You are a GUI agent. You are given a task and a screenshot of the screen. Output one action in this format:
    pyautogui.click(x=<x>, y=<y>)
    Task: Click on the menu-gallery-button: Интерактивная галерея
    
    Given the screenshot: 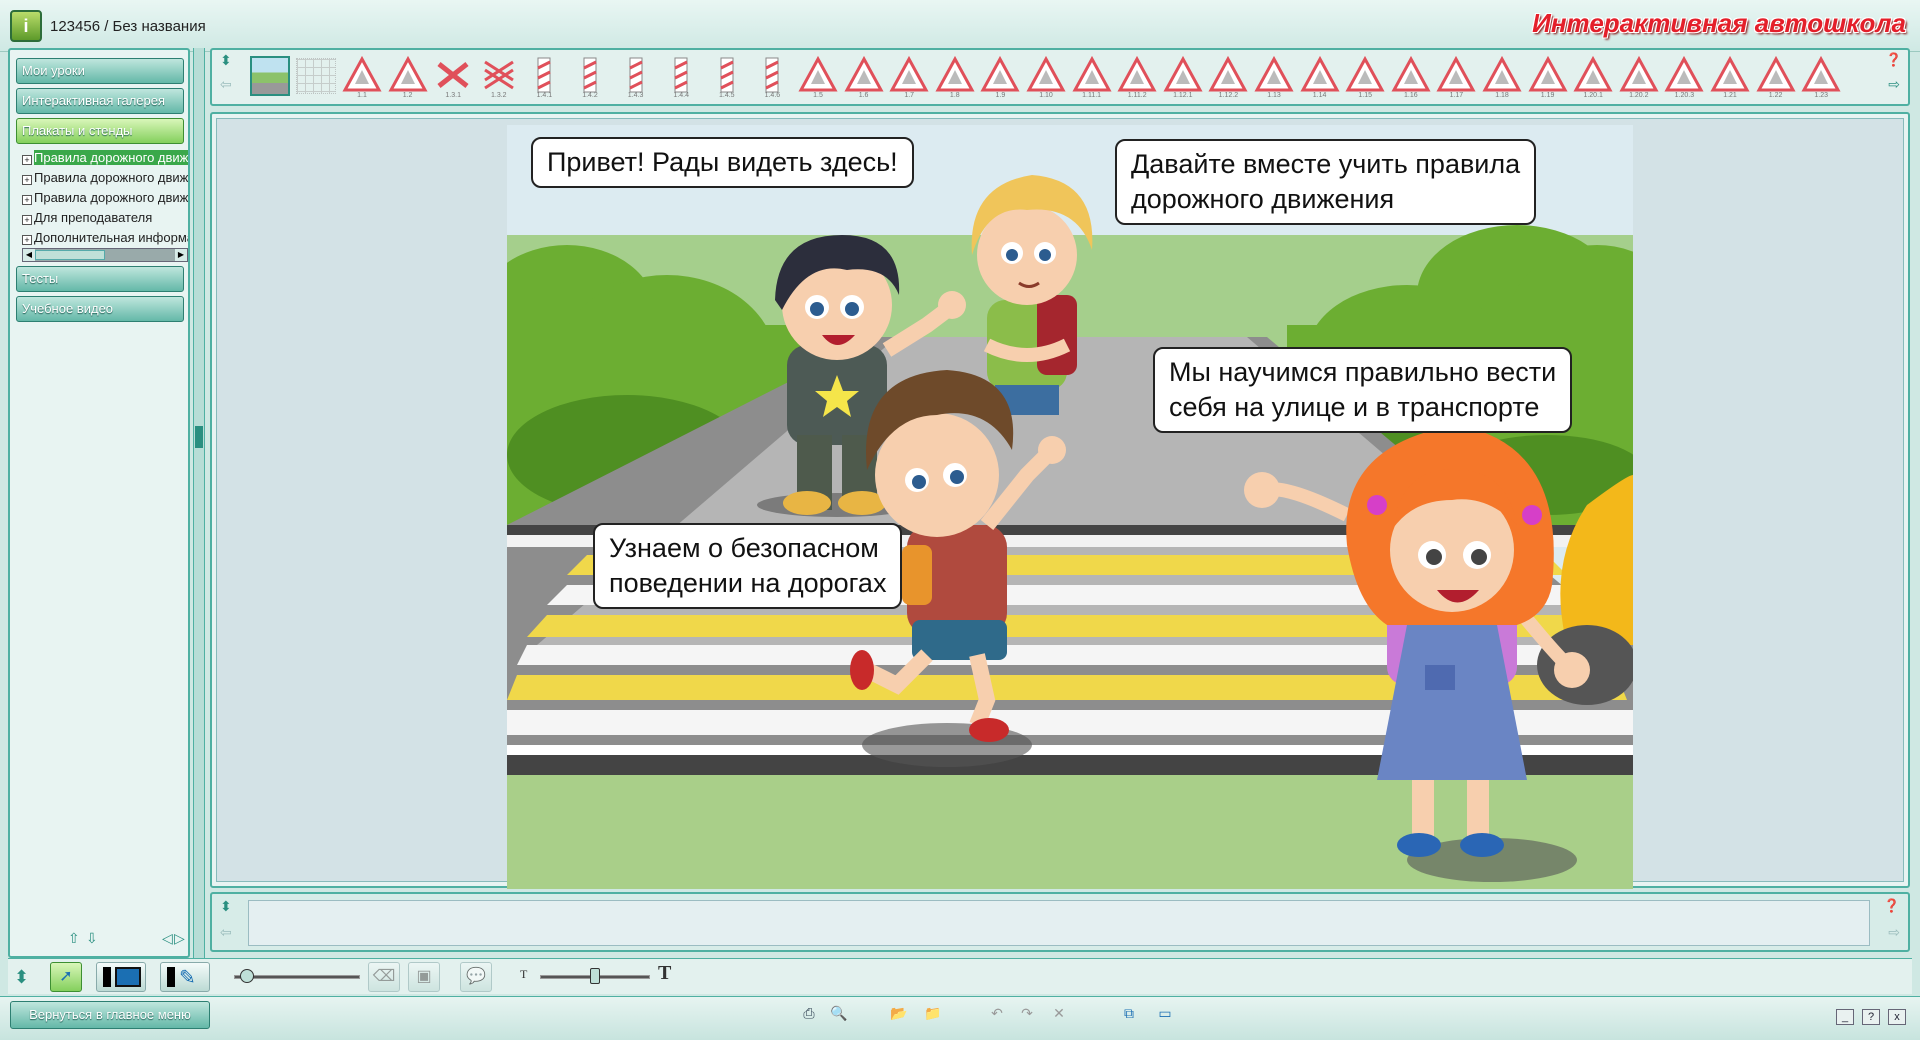 What is the action you would take?
    pyautogui.click(x=100, y=101)
    